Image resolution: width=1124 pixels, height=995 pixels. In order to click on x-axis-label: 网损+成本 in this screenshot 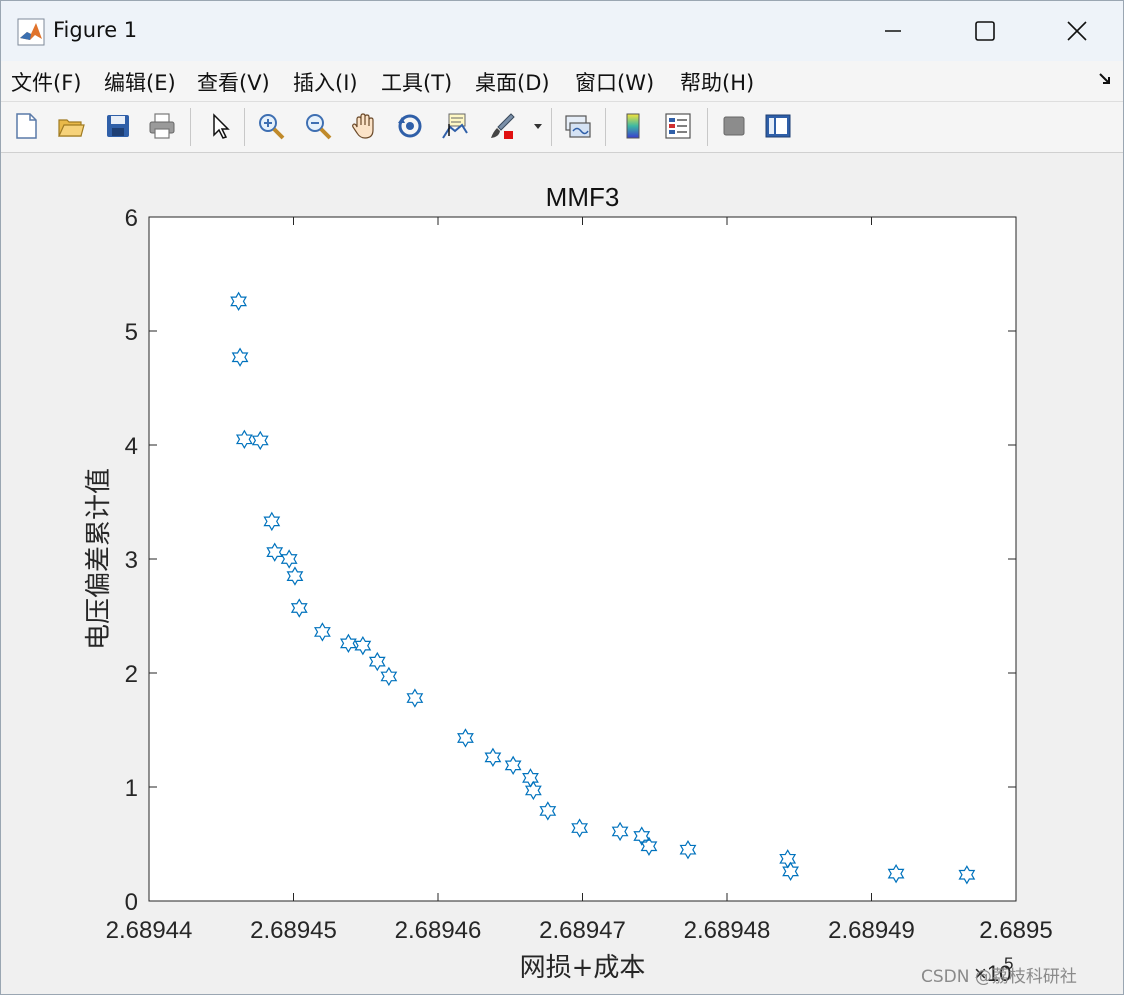, I will do `click(583, 968)`.